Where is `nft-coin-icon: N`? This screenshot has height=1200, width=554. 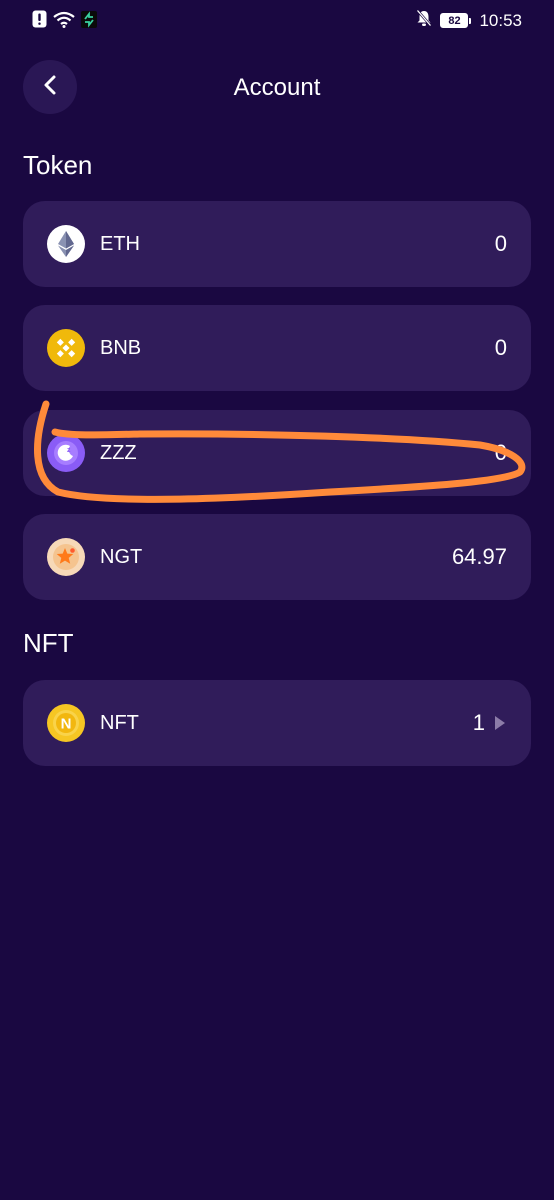
nft-coin-icon: N is located at coordinates (66, 723).